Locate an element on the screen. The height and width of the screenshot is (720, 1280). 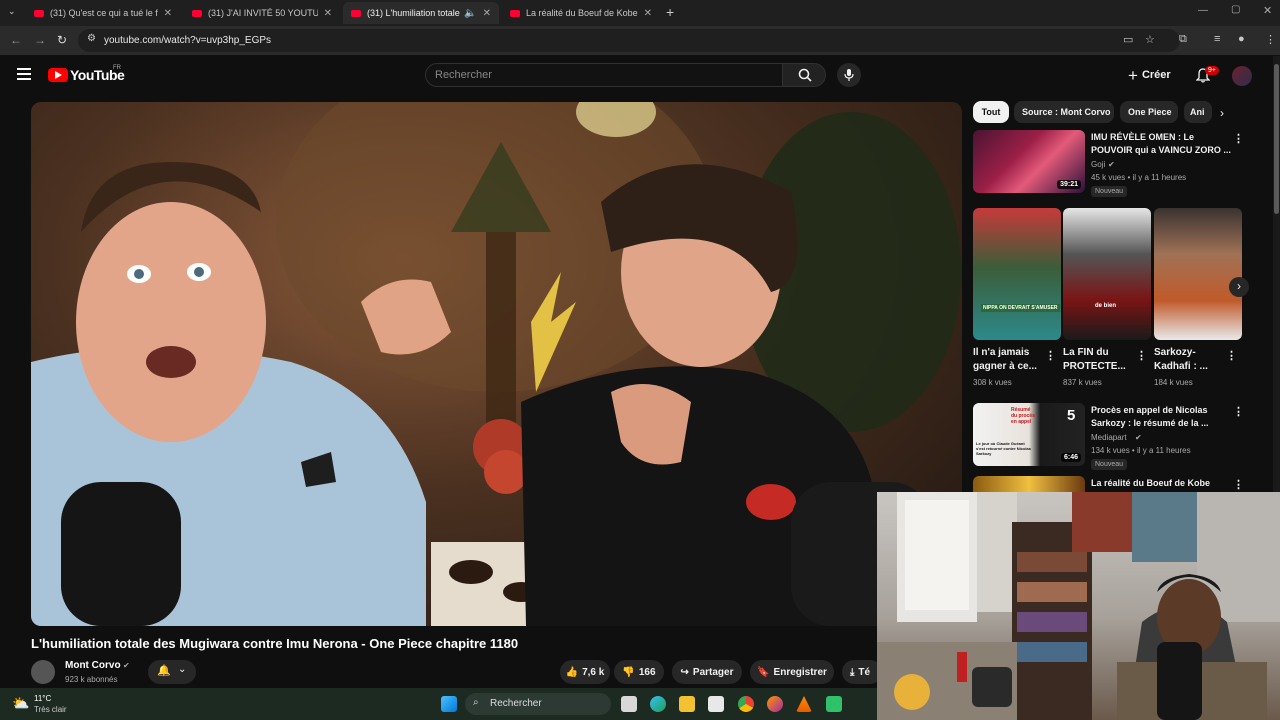
profile-icon: ● is located at coordinates (1241, 39).